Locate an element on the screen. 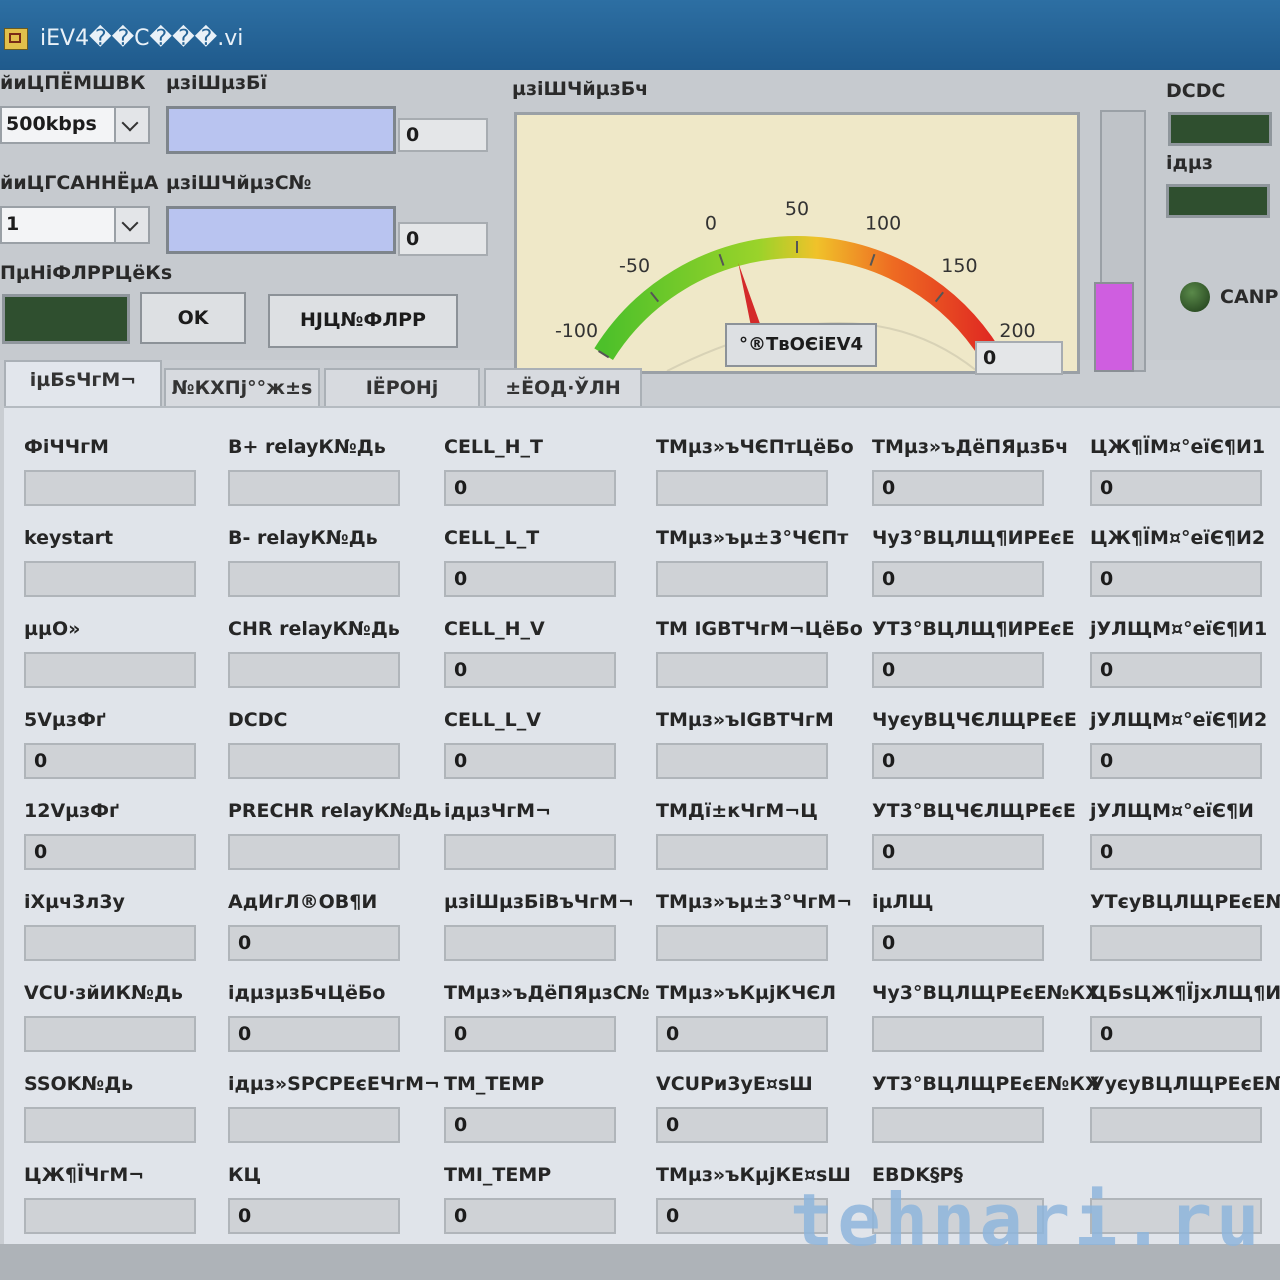 This screenshot has width=1280, height=1280. gauge-tick-label: -50 is located at coordinates (634, 266).